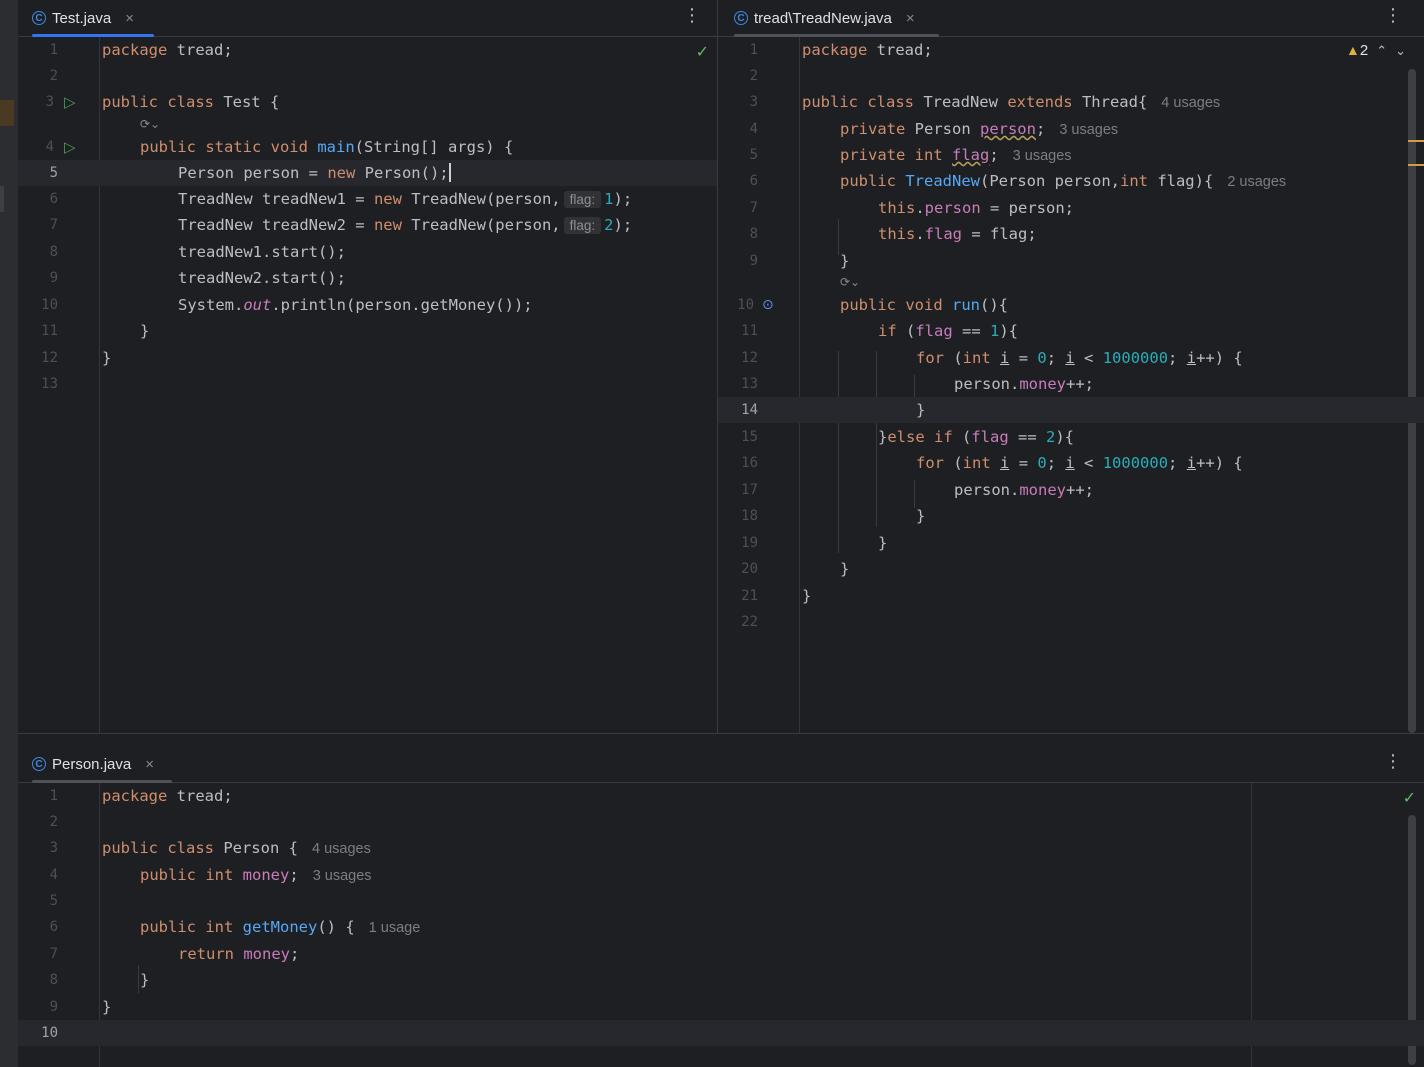 This screenshot has height=1067, width=1424. I want to click on code-token: new, so click(387, 199).